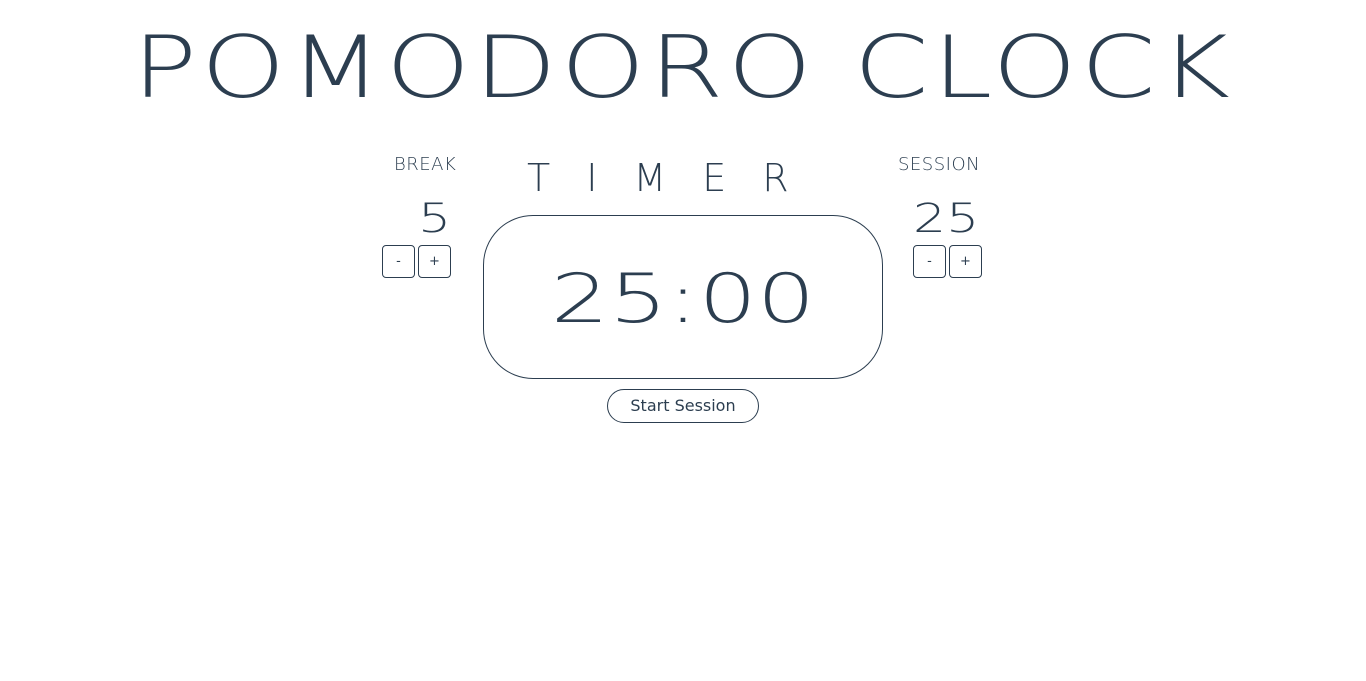  I want to click on page-title: POMODORO CLOCK, so click(683, 68).